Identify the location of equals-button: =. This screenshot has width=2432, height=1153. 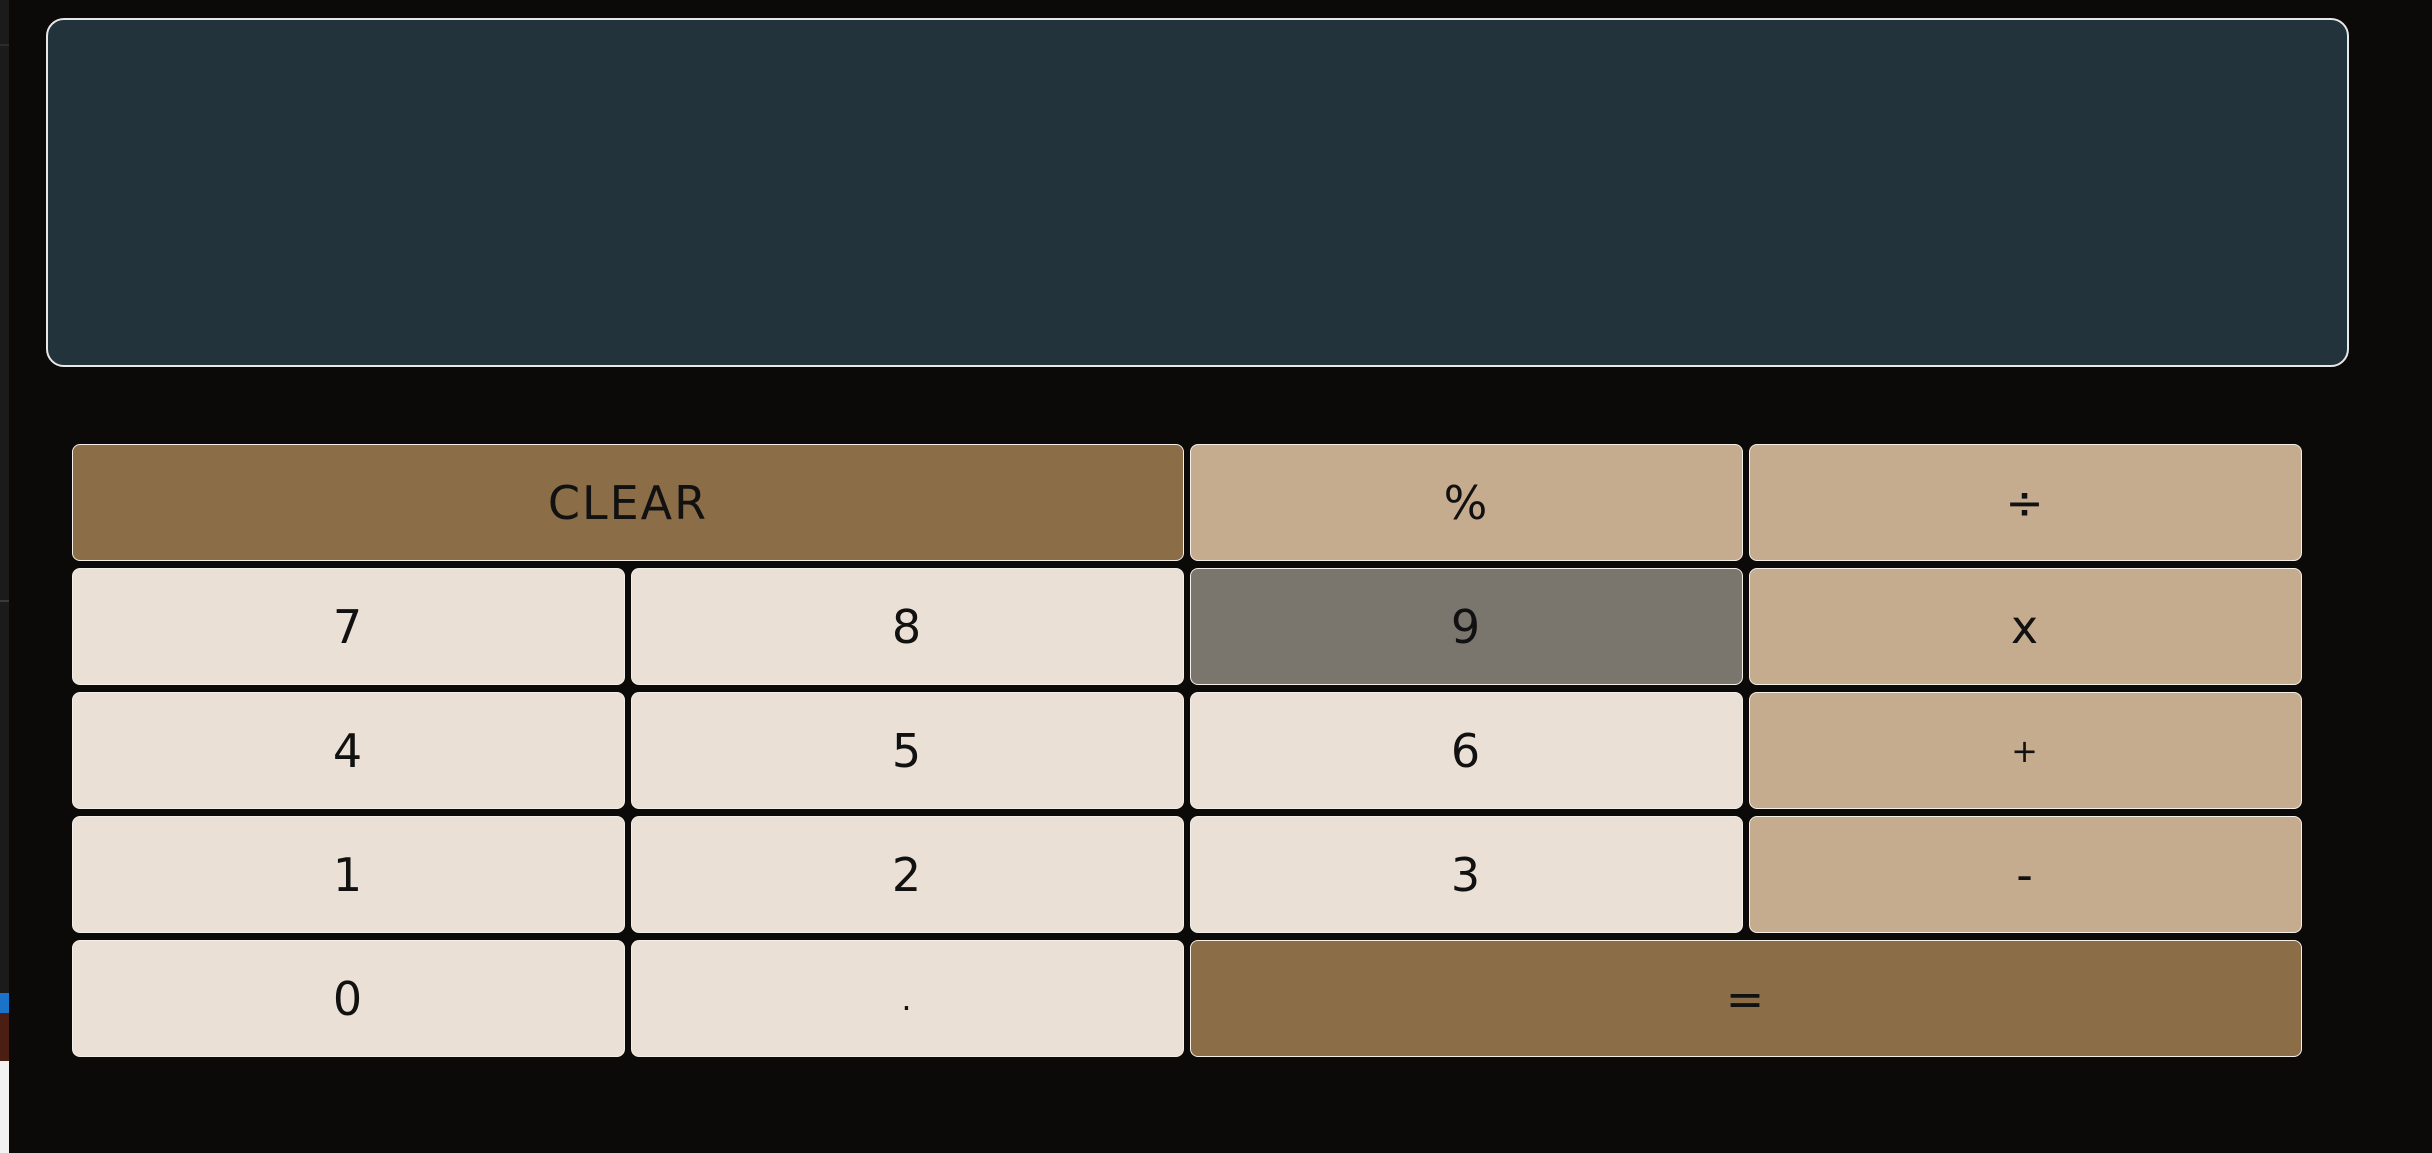
(1746, 998).